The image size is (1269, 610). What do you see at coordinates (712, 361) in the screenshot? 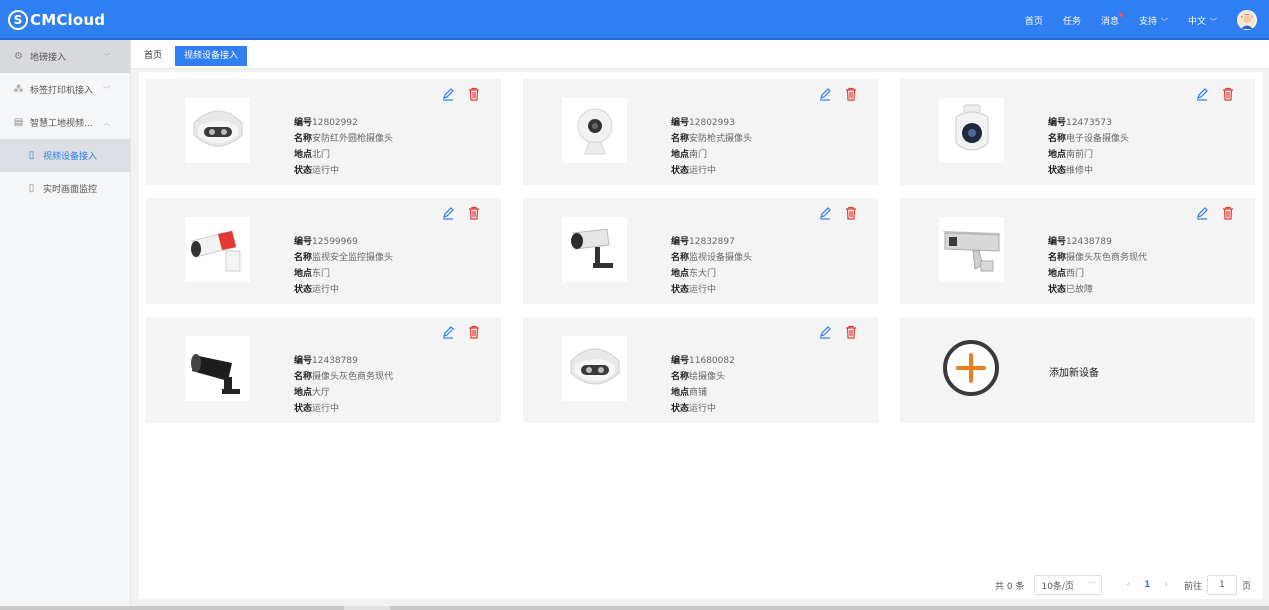
I see `device-id: 11680082` at bounding box center [712, 361].